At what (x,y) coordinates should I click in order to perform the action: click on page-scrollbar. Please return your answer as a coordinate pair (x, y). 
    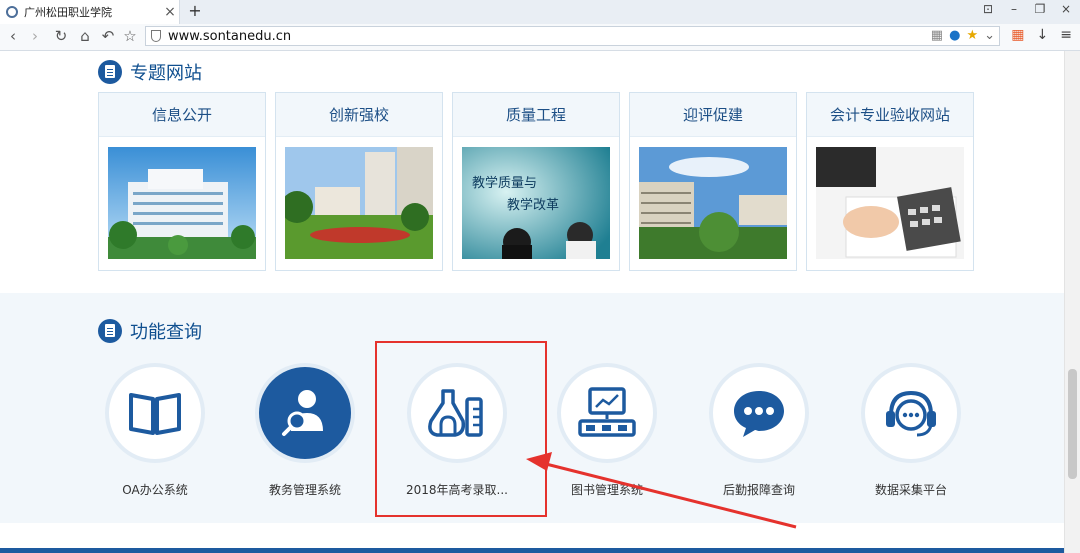
    Looking at the image, I should click on (1072, 302).